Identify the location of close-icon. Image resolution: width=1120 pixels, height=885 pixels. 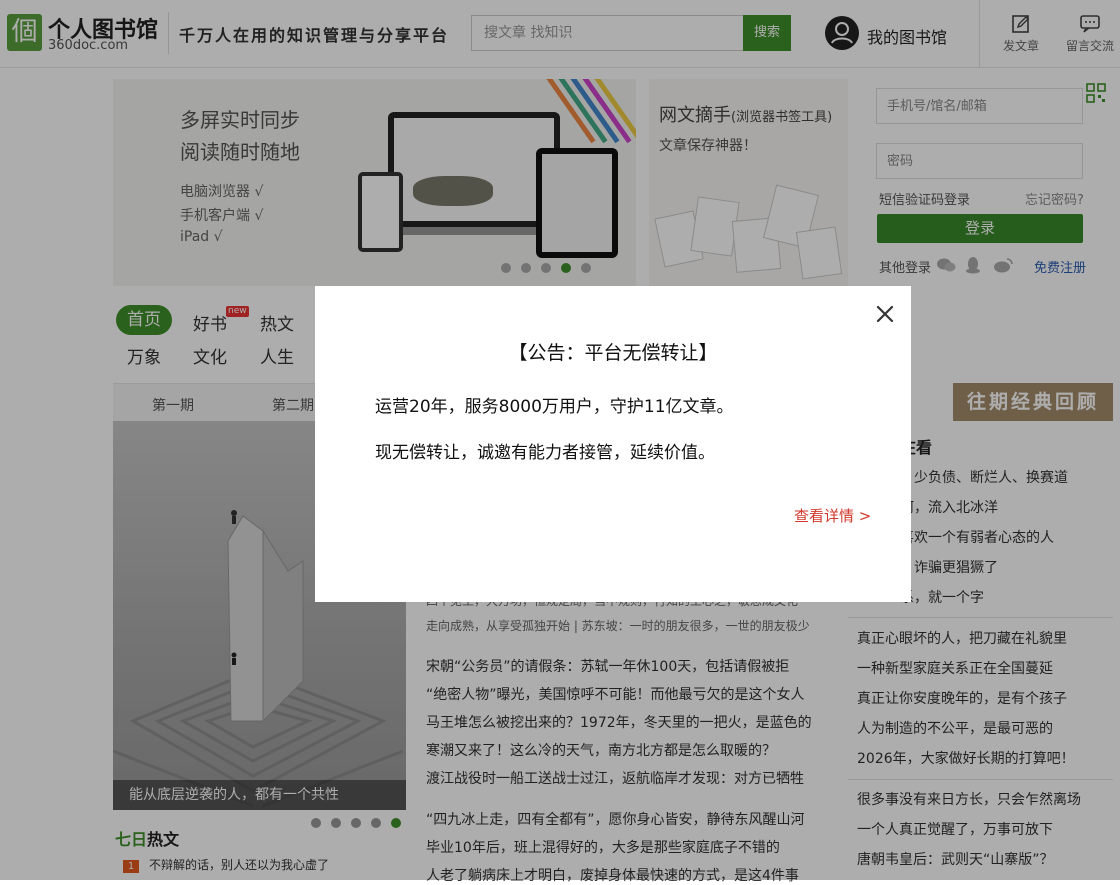
(885, 314).